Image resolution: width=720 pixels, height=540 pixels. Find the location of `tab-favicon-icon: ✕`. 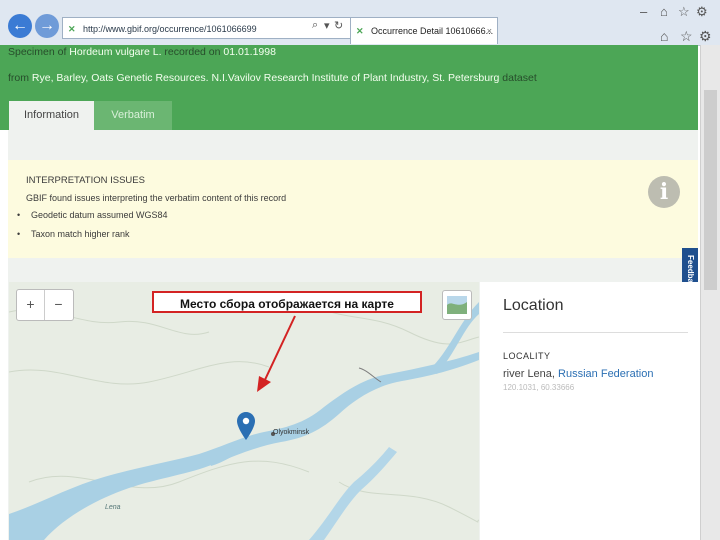

tab-favicon-icon: ✕ is located at coordinates (360, 31).